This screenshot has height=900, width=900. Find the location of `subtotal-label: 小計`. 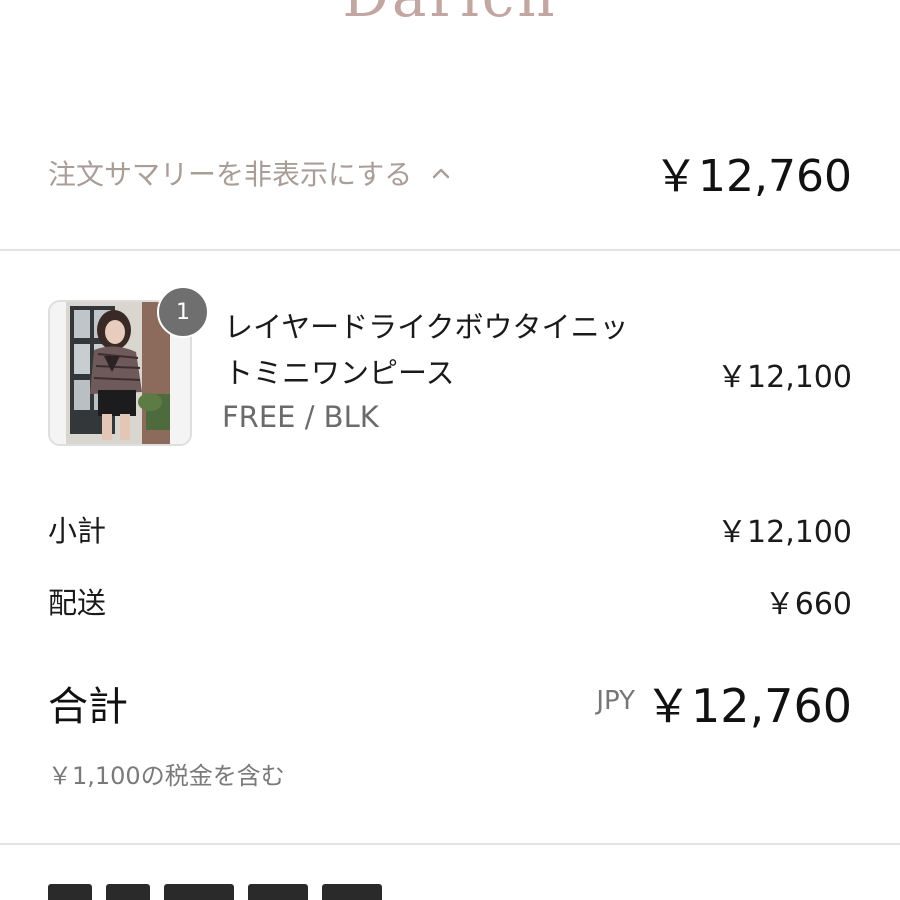

subtotal-label: 小計 is located at coordinates (77, 531).